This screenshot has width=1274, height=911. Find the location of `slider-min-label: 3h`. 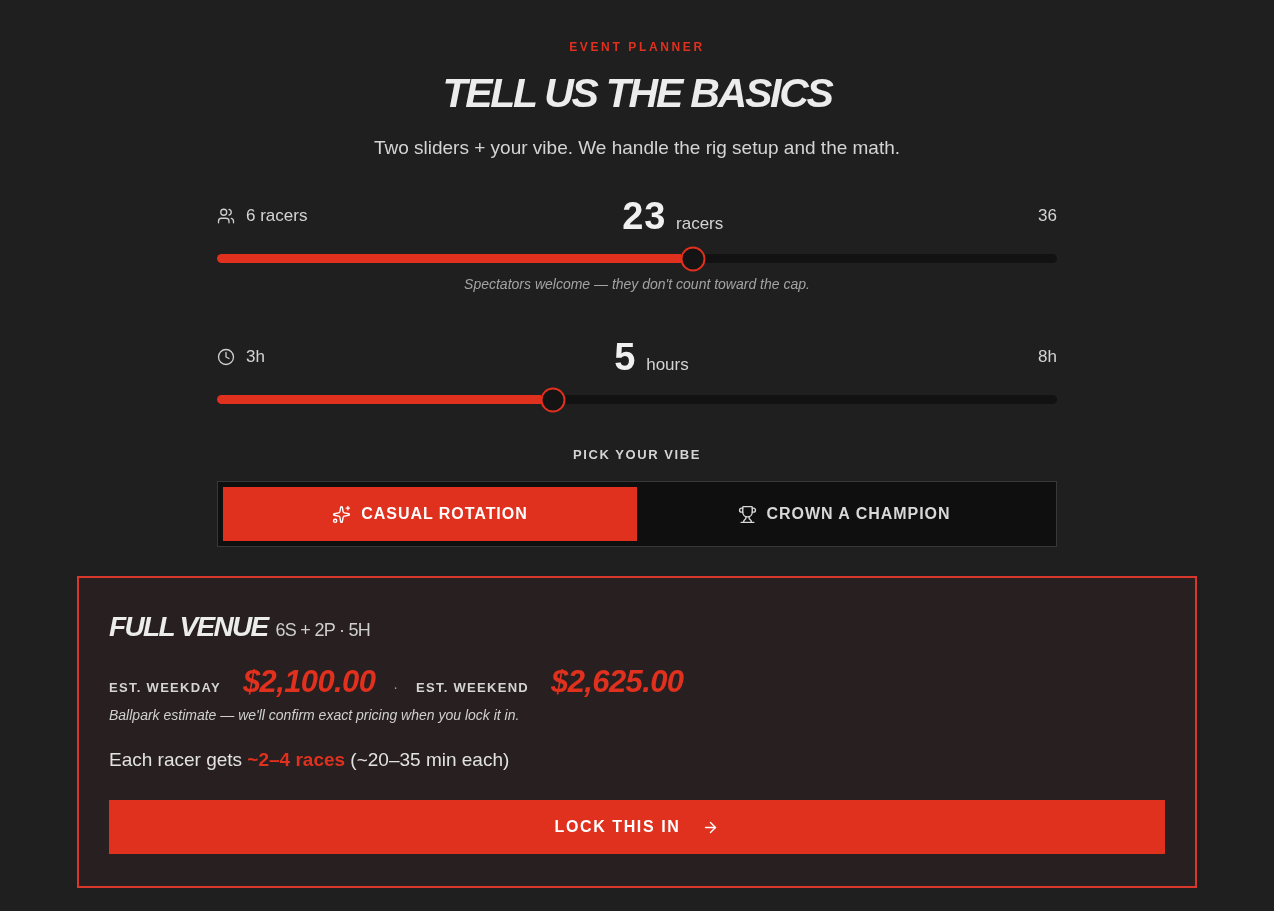

slider-min-label: 3h is located at coordinates (255, 357).